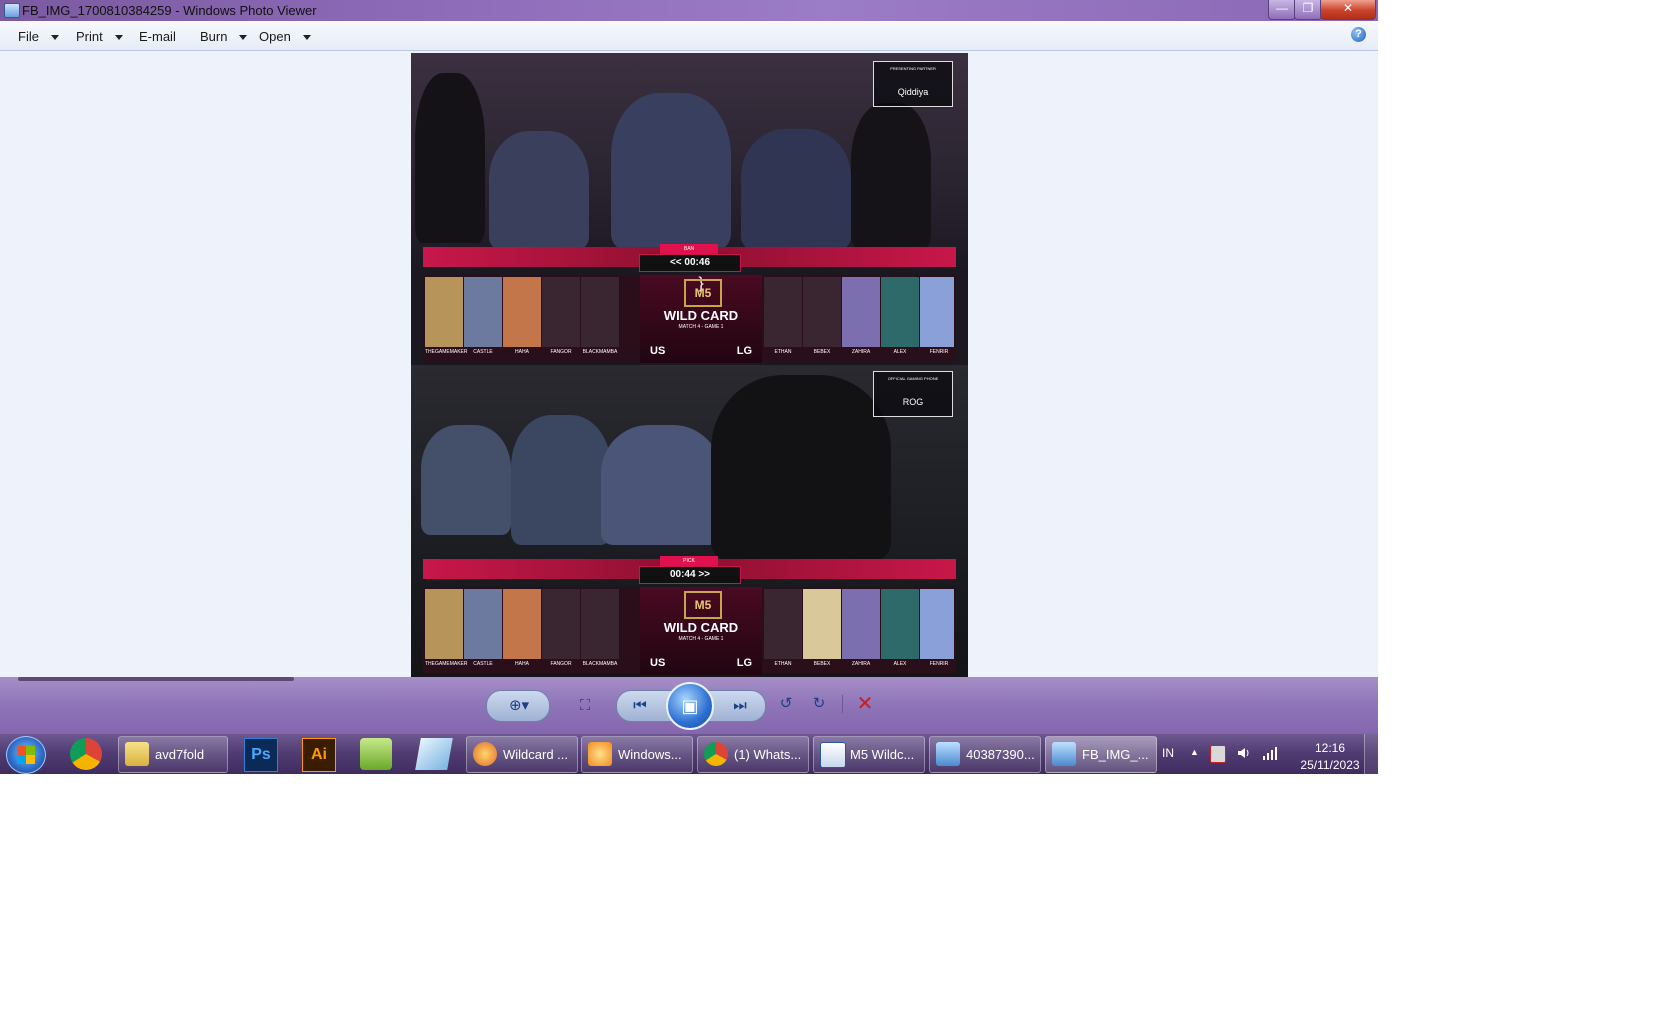 Image resolution: width=1678 pixels, height=1032 pixels. What do you see at coordinates (689, 561) in the screenshot?
I see `phase-tag: PICK` at bounding box center [689, 561].